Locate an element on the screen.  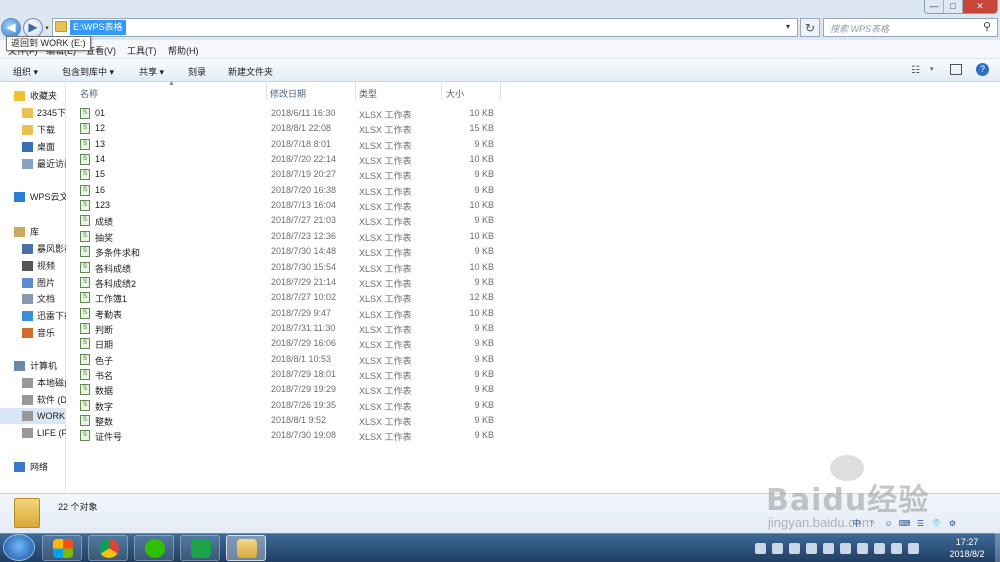
sidebar-item: WPS云文档 is located at coordinates (33, 197).